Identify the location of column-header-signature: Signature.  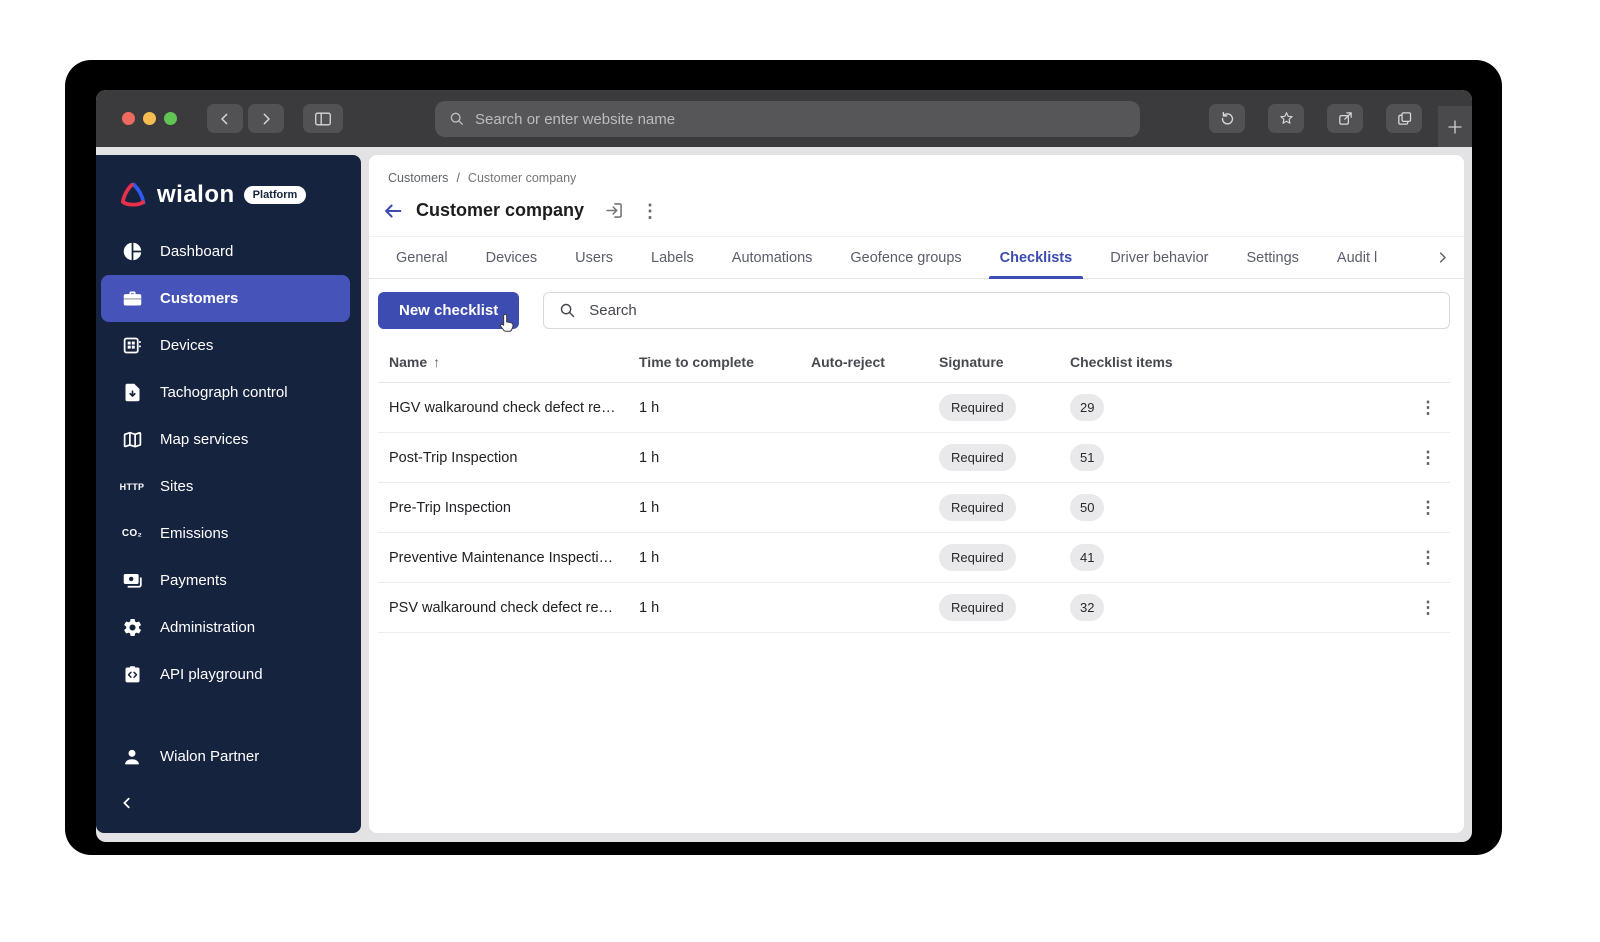
(1004, 362).